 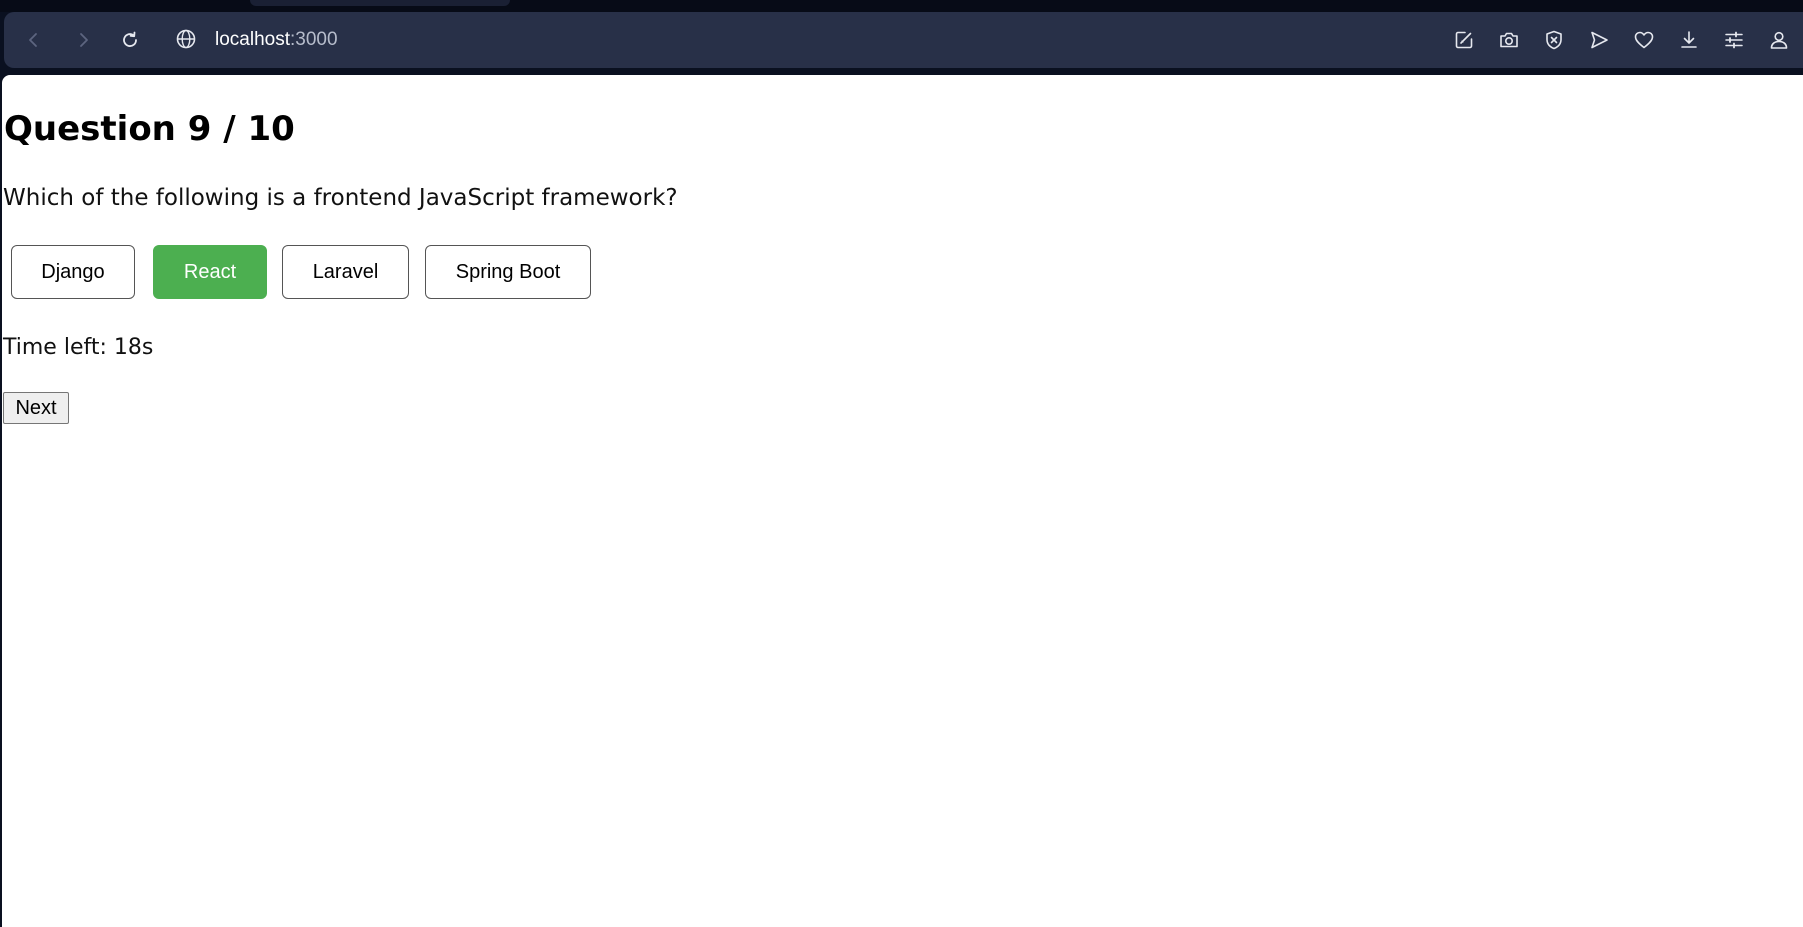 I want to click on heart-icon, so click(x=1644, y=40).